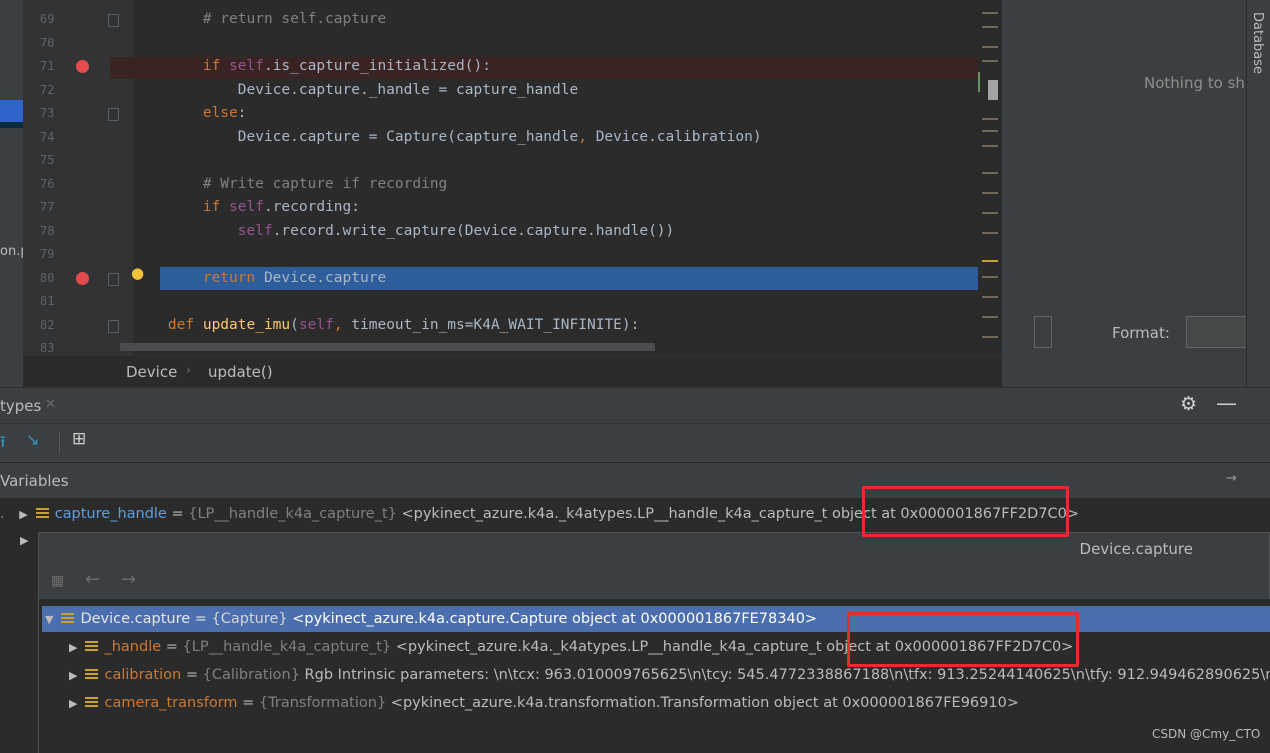 Image resolution: width=1270 pixels, height=753 pixels. Describe the element at coordinates (566, 113) in the screenshot. I see `code-line: else:` at that location.